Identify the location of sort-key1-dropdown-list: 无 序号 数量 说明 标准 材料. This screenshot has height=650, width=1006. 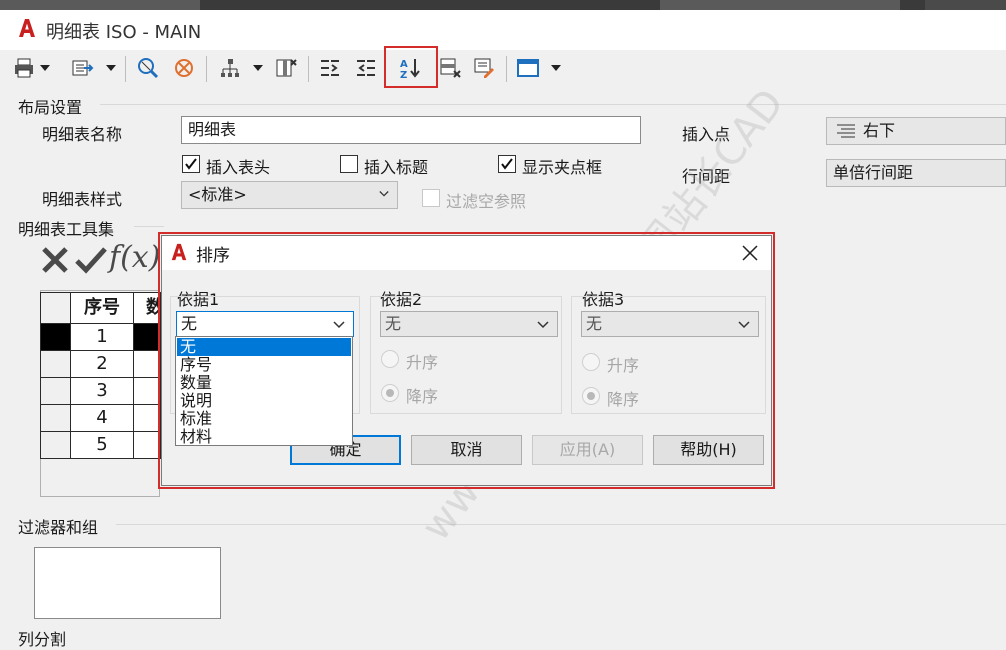
(264, 391).